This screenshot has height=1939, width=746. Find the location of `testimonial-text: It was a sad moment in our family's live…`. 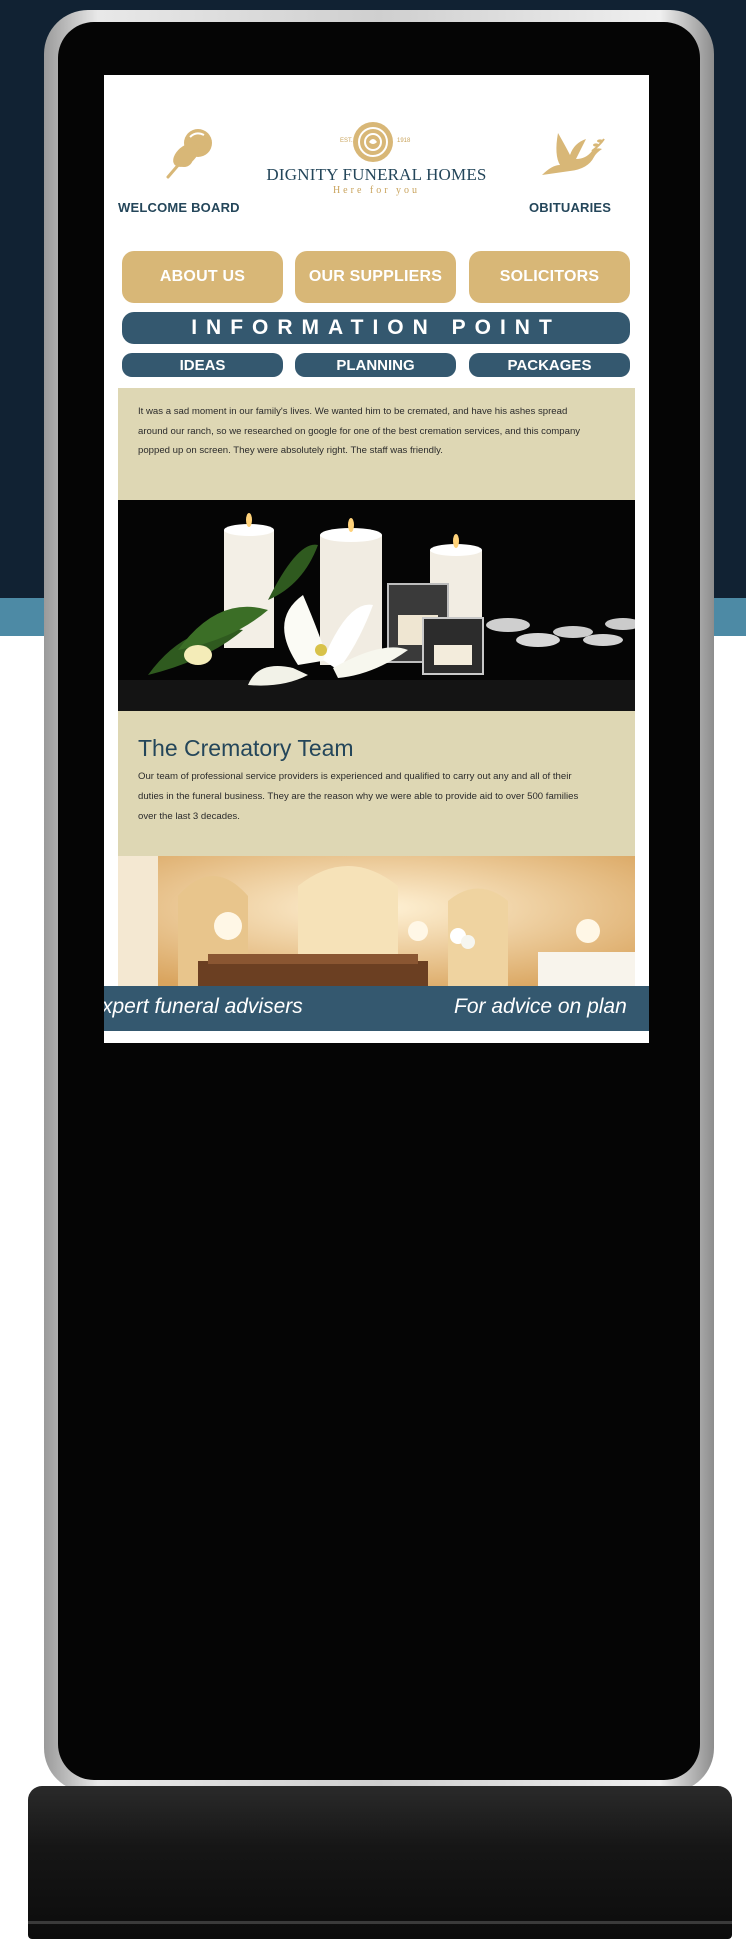

testimonial-text: It was a sad moment in our family's live… is located at coordinates (359, 431).